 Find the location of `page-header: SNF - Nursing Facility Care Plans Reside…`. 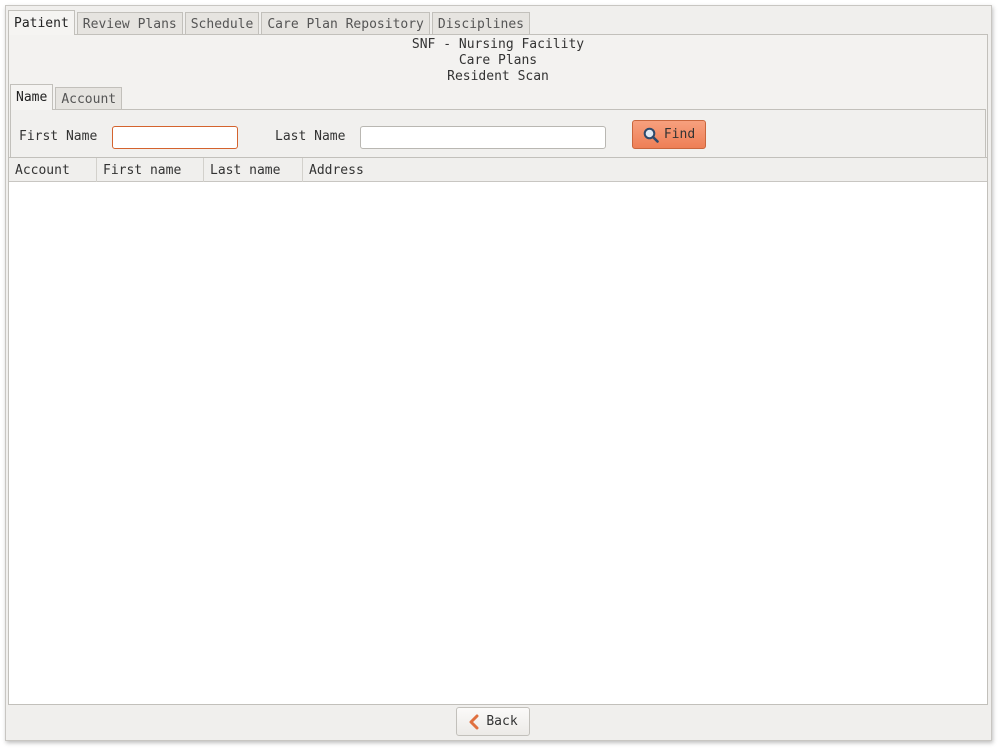

page-header: SNF - Nursing Facility Care Plans Reside… is located at coordinates (498, 61).